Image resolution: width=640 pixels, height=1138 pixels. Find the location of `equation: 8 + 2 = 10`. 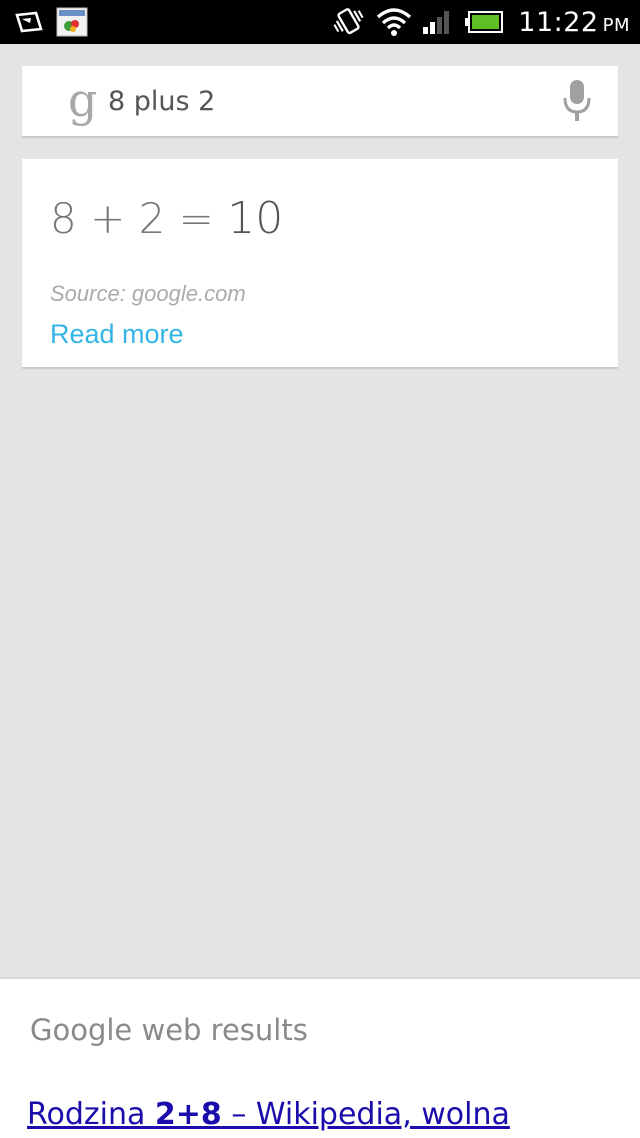

equation: 8 + 2 = 10 is located at coordinates (166, 218).